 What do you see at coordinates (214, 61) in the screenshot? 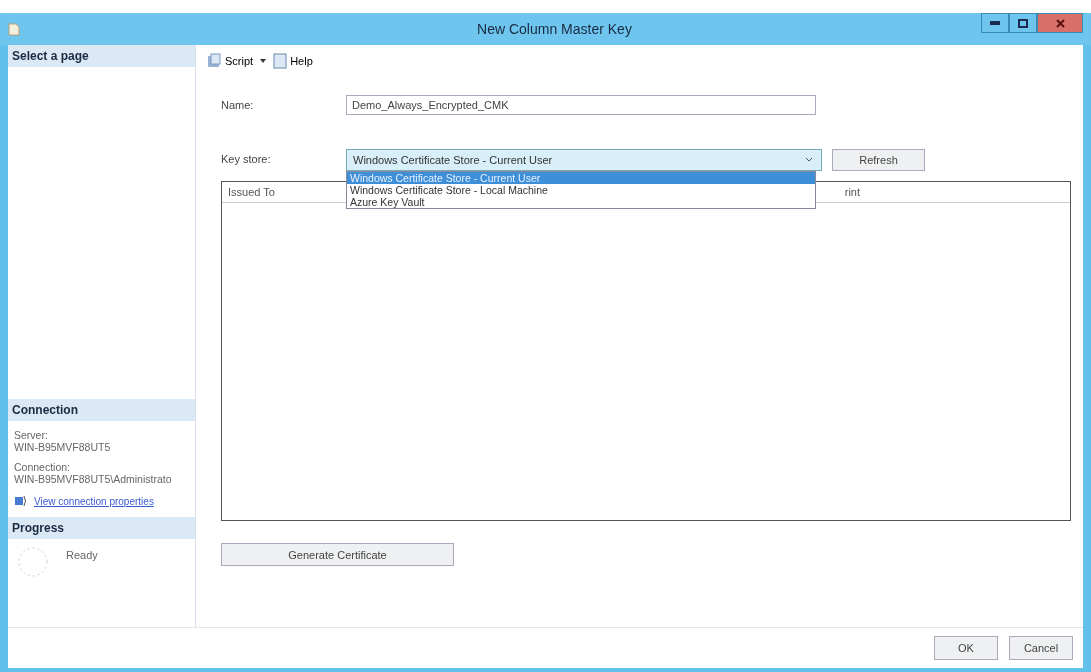
I see `script-icon` at bounding box center [214, 61].